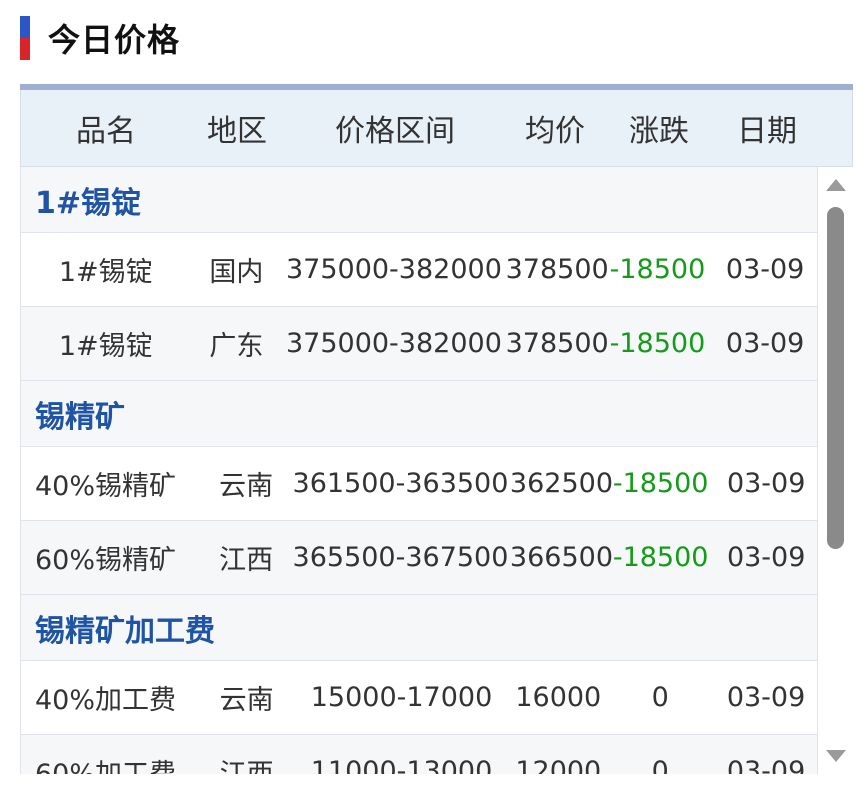 This screenshot has height=786, width=865. I want to click on scroll-up-arrow-icon, so click(836, 185).